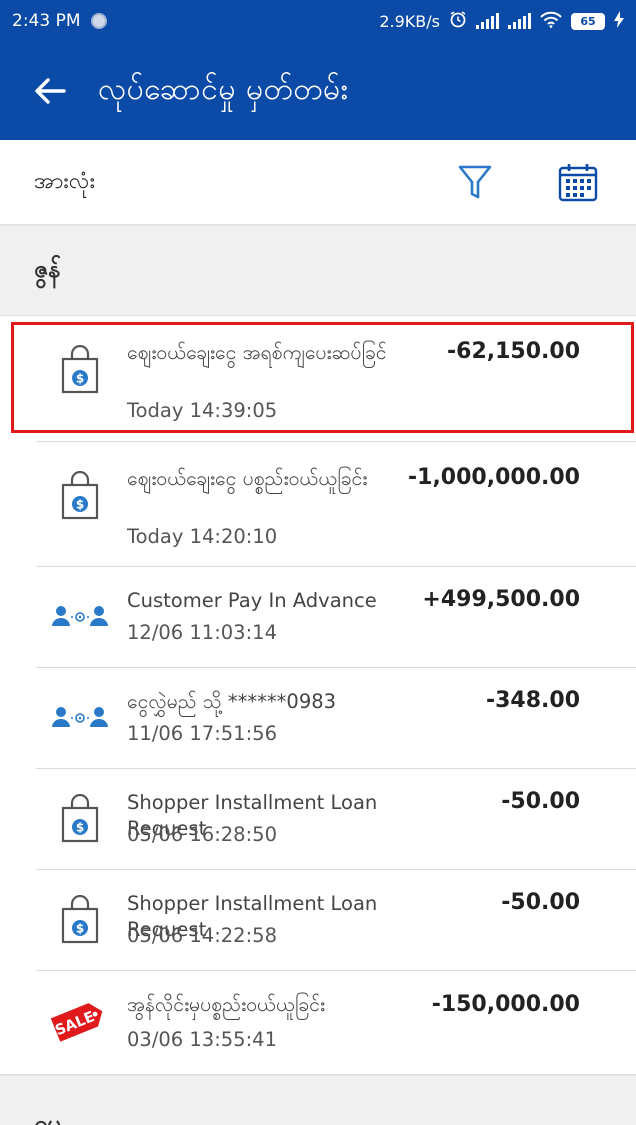 This screenshot has width=636, height=1125. What do you see at coordinates (551, 21) in the screenshot?
I see `wifi-icon` at bounding box center [551, 21].